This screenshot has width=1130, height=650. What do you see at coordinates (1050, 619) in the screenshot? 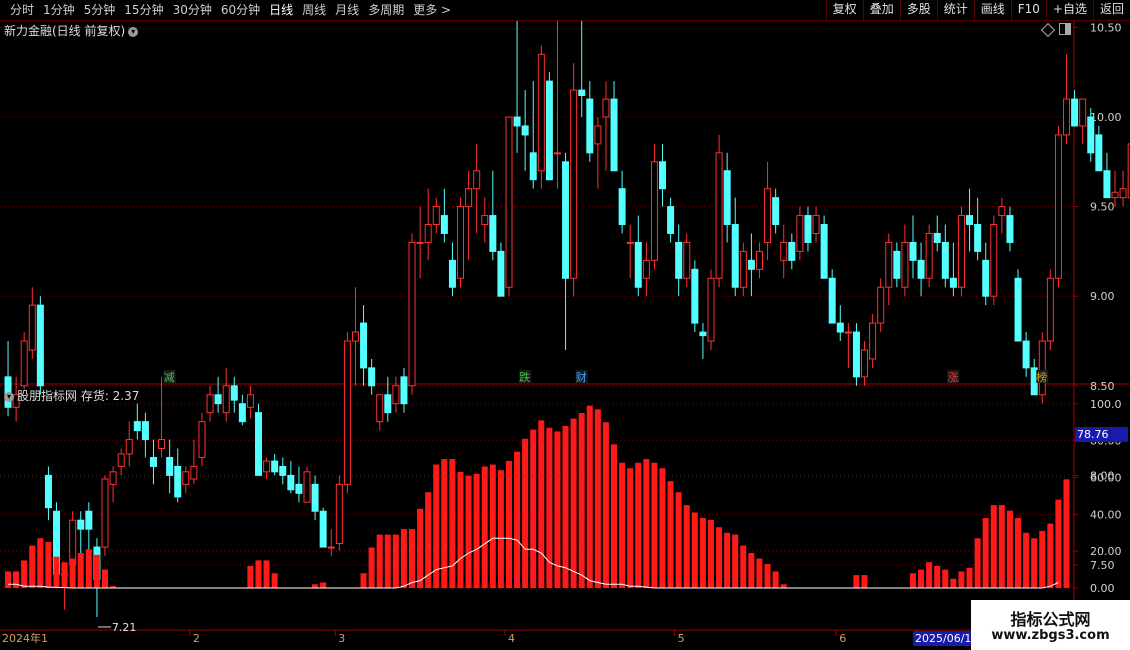
I see `watermark-title: 指标公式网` at bounding box center [1050, 619].